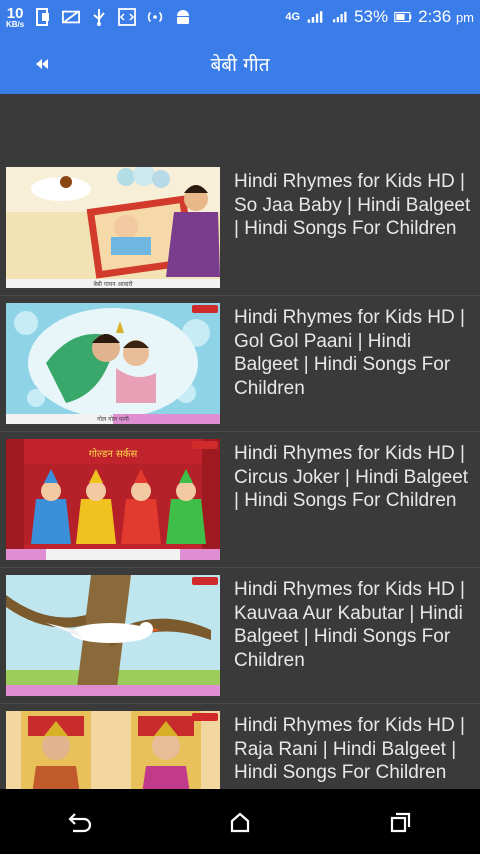 This screenshot has height=854, width=480. What do you see at coordinates (15, 24) in the screenshot?
I see `speed-unit: KB/s` at bounding box center [15, 24].